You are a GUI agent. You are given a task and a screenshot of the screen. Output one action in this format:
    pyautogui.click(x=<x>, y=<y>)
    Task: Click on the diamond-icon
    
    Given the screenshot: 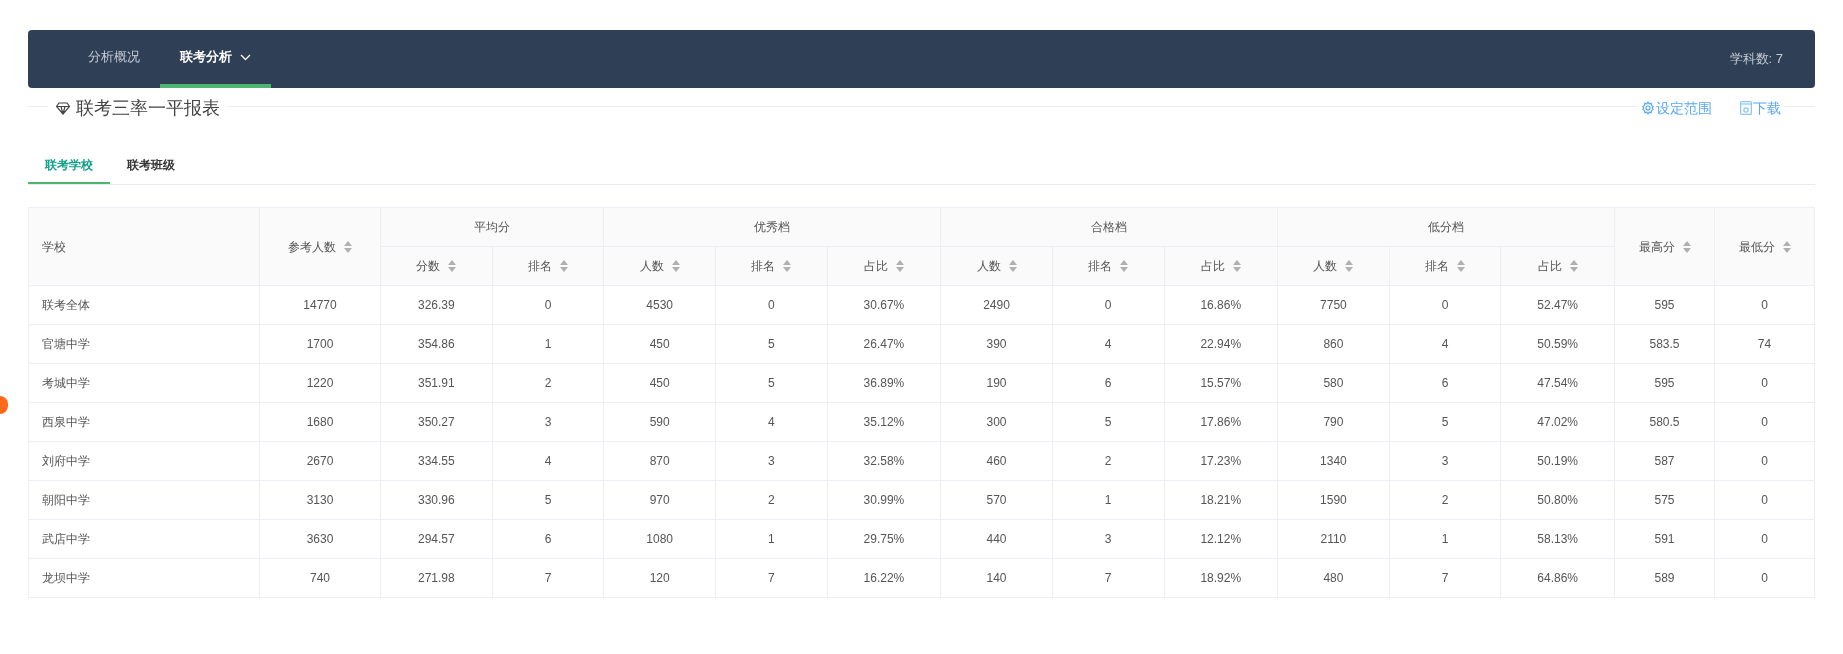 What is the action you would take?
    pyautogui.click(x=63, y=108)
    